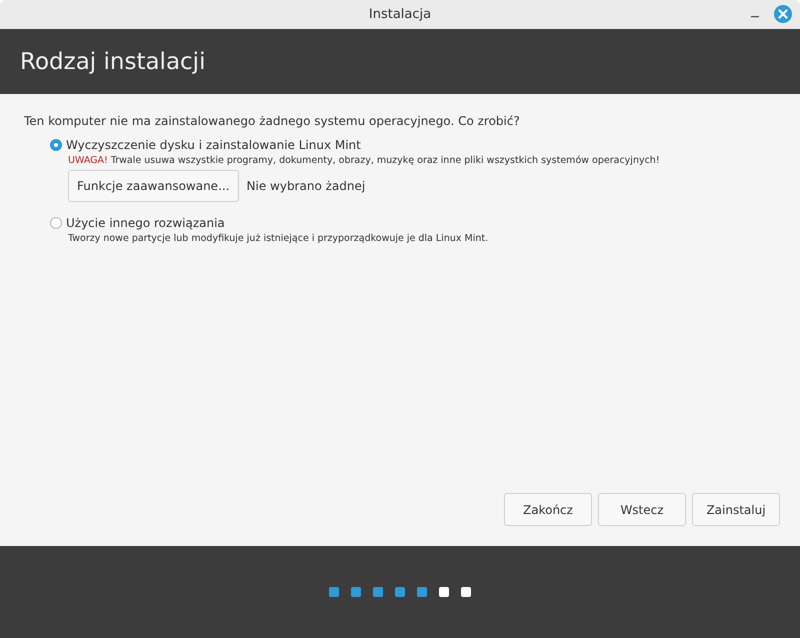  What do you see at coordinates (783, 14) in the screenshot?
I see `close-icon` at bounding box center [783, 14].